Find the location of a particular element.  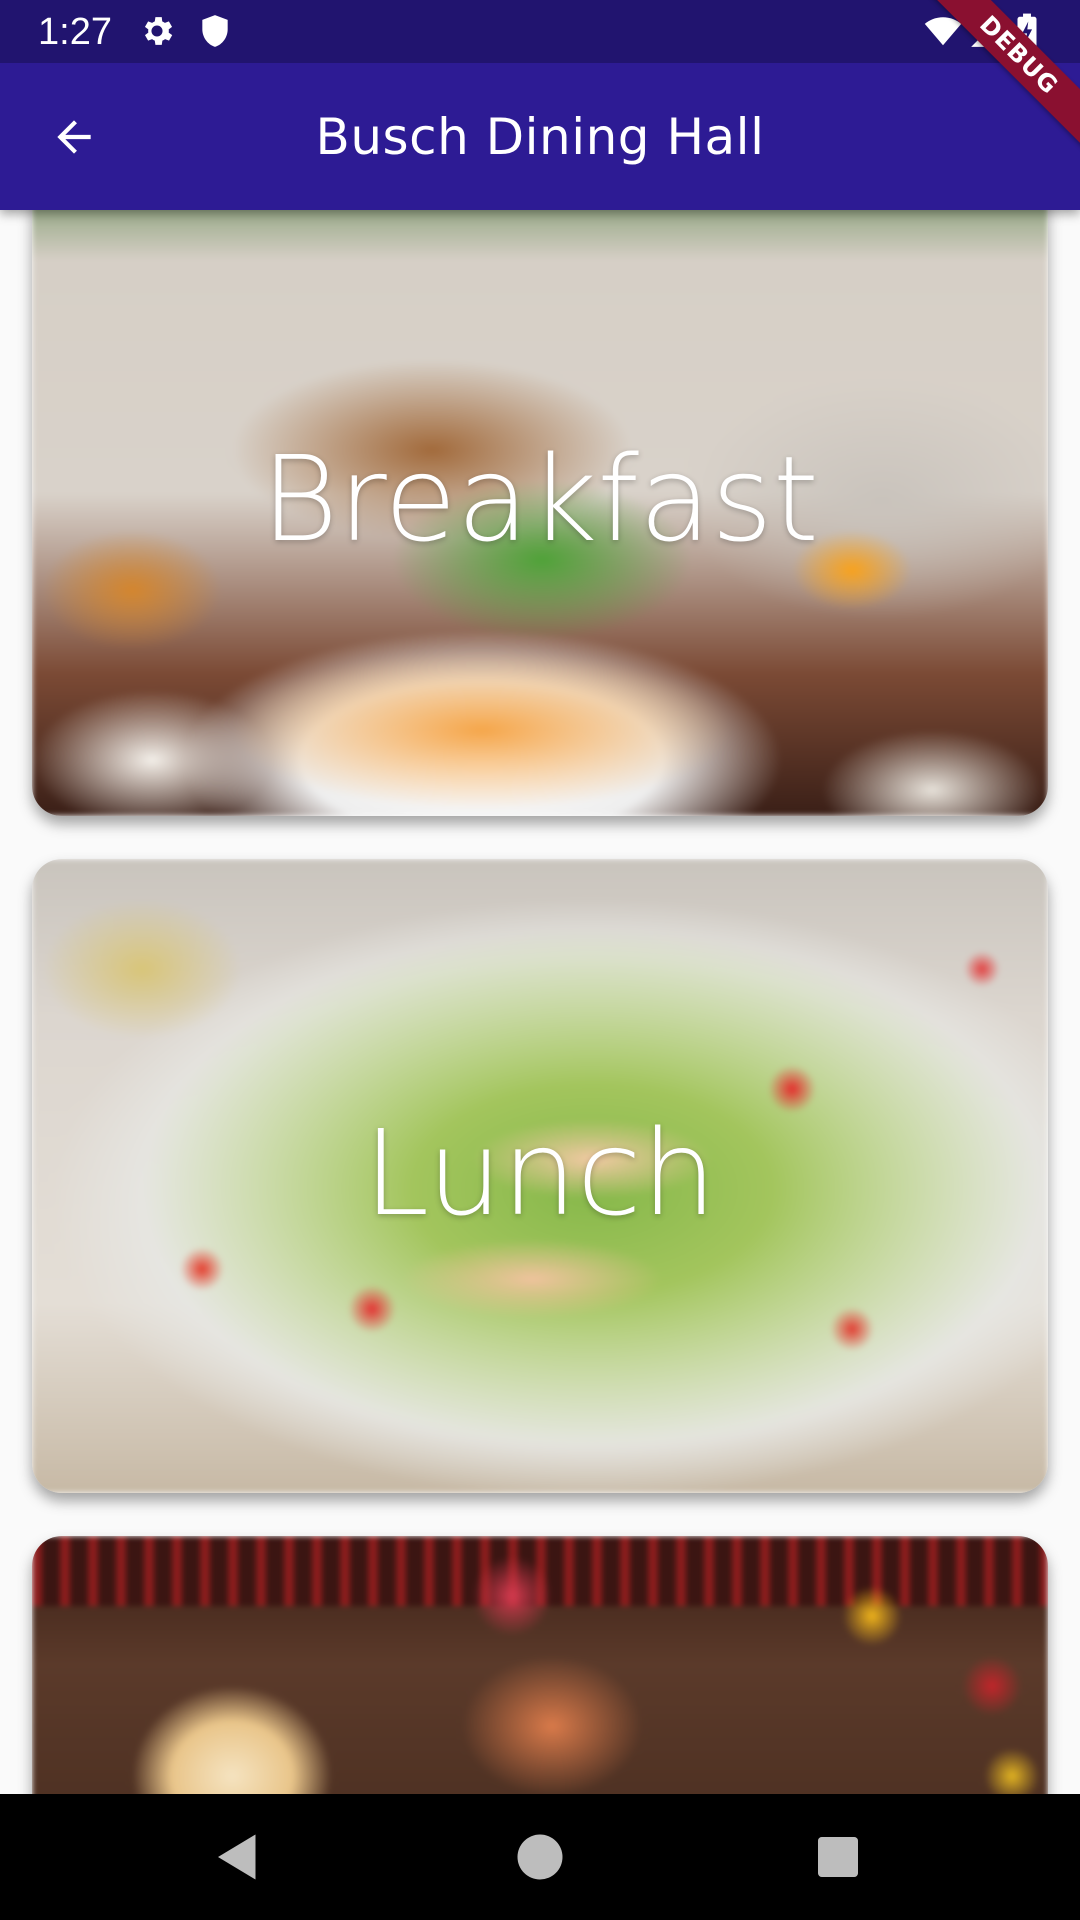

app-bar: Busch Dining Hall is located at coordinates (540, 136).